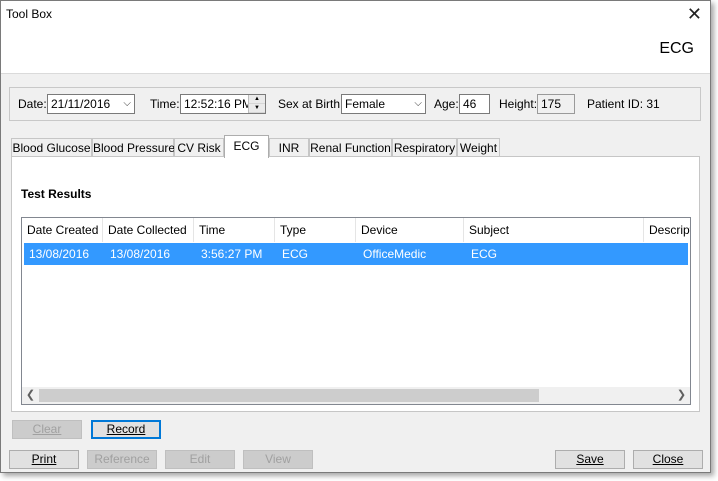 This screenshot has width=718, height=481. What do you see at coordinates (355, 37) in the screenshot?
I see `title-bar: Tool Box ✕ ECG` at bounding box center [355, 37].